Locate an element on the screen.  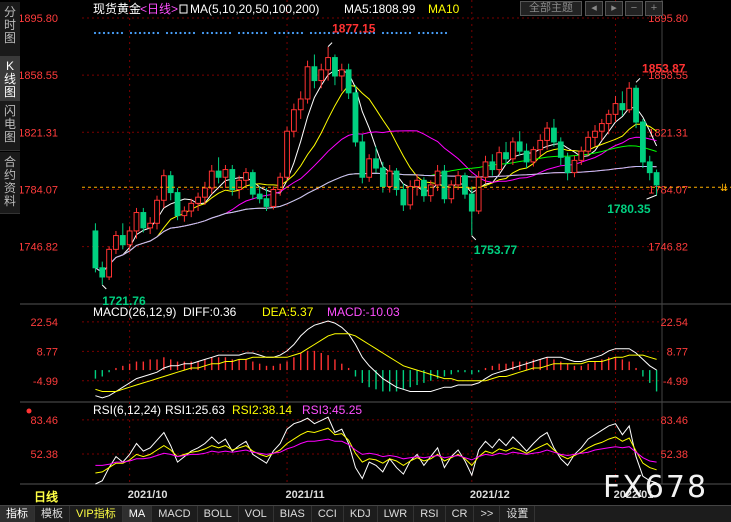
tab-kdj-9: KDJ is located at coordinates (361, 514).